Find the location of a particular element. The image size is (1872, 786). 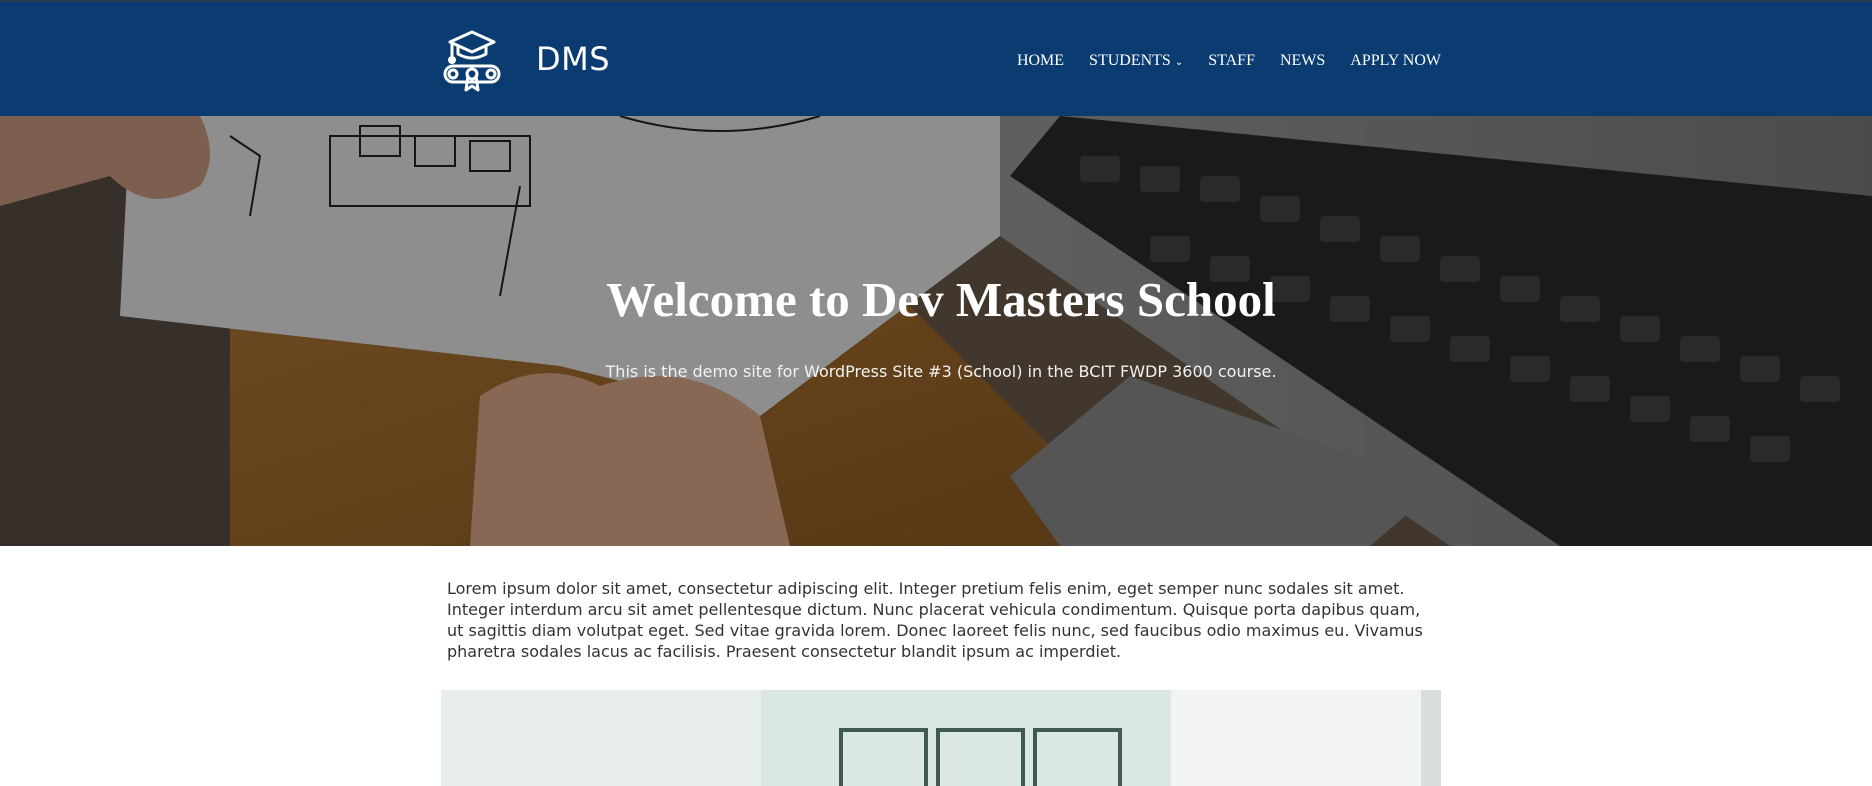

site-title: DMS is located at coordinates (573, 59).